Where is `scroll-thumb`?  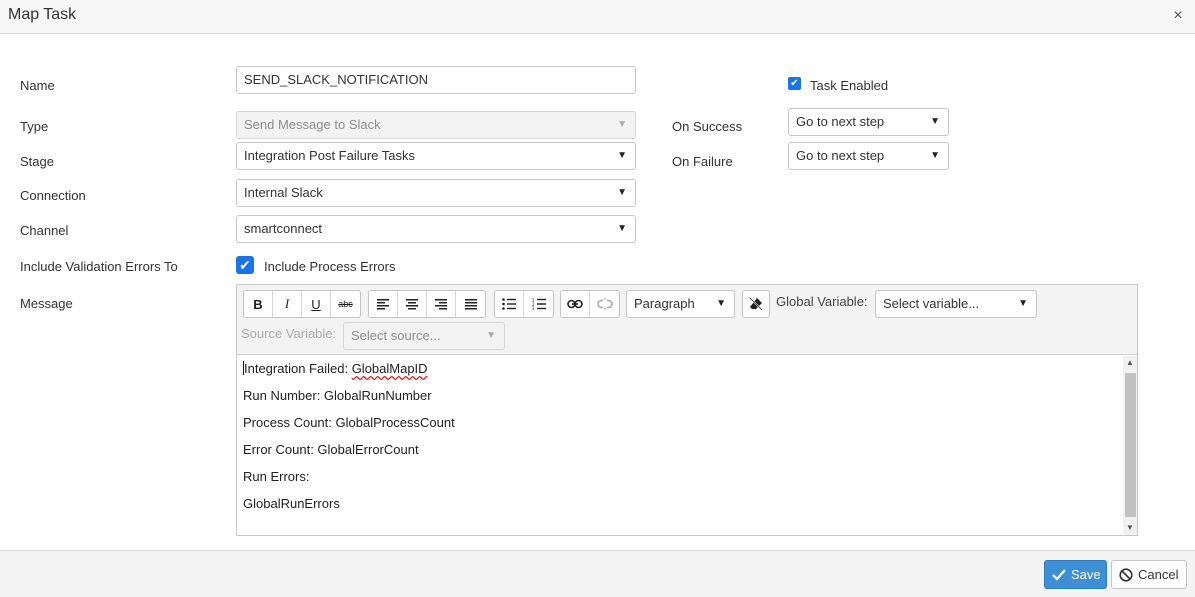
scroll-thumb is located at coordinates (1130, 445).